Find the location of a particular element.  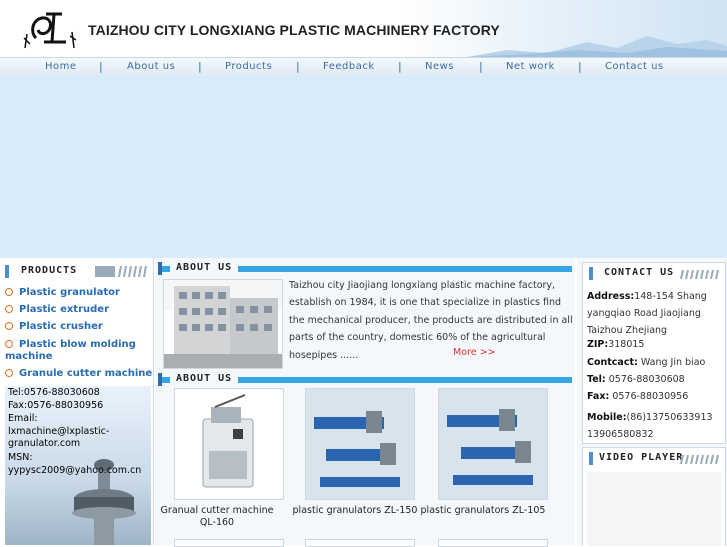

video-player-heading-label: VIDEO PLAYER is located at coordinates (641, 457).